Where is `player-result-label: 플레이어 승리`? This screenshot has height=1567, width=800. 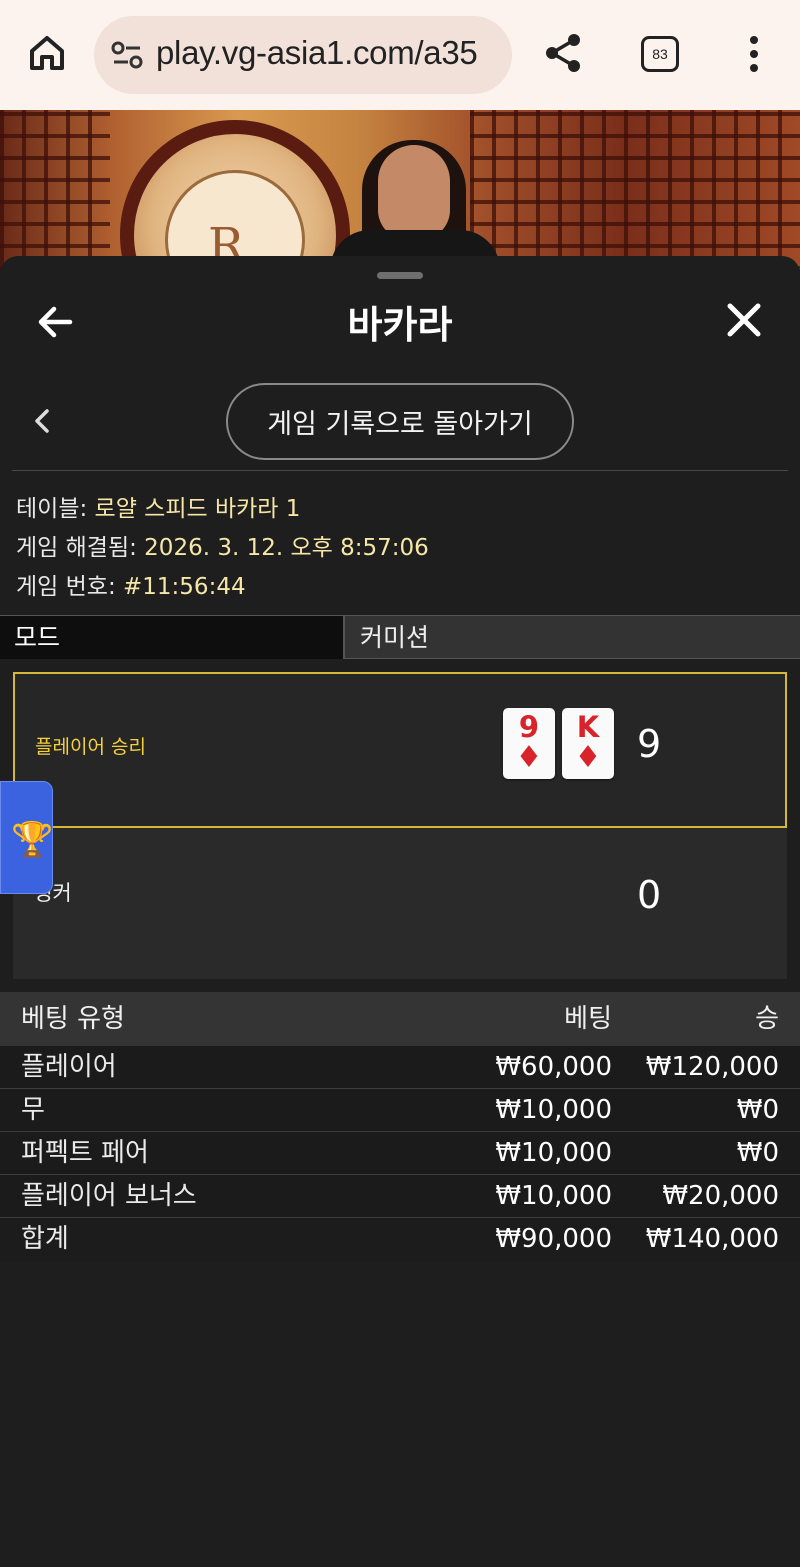
player-result-label: 플레이어 승리 is located at coordinates (90, 747).